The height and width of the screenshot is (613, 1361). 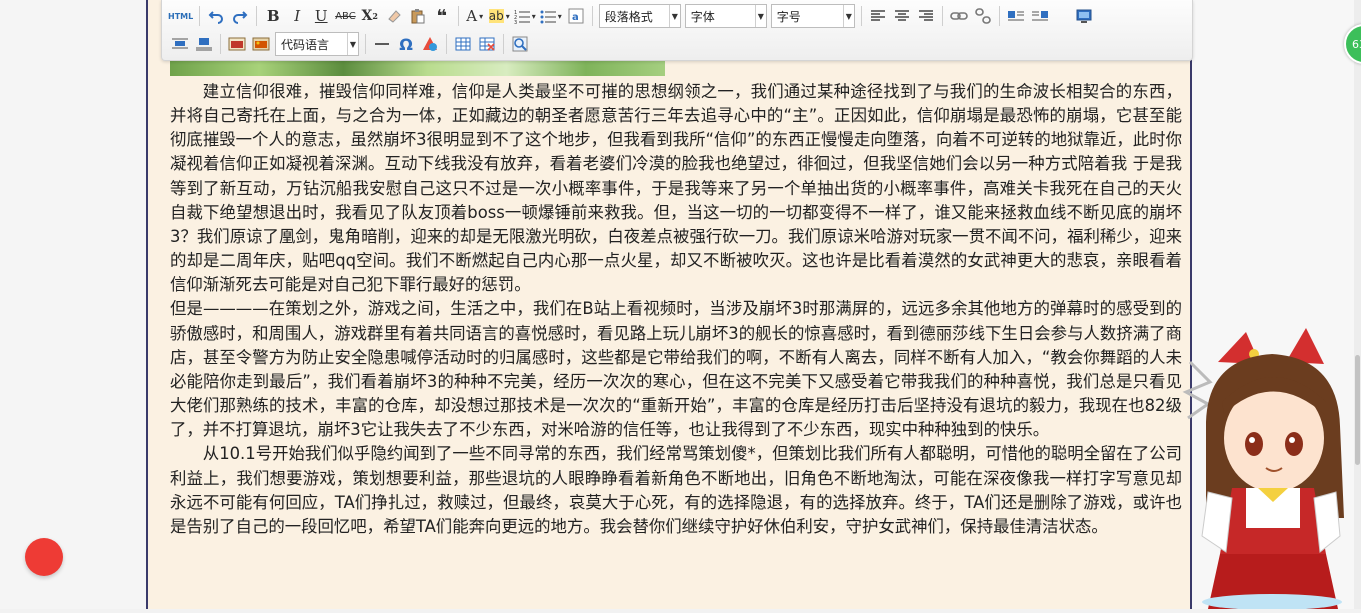 What do you see at coordinates (321, 16) in the screenshot?
I see `underline-icon: U` at bounding box center [321, 16].